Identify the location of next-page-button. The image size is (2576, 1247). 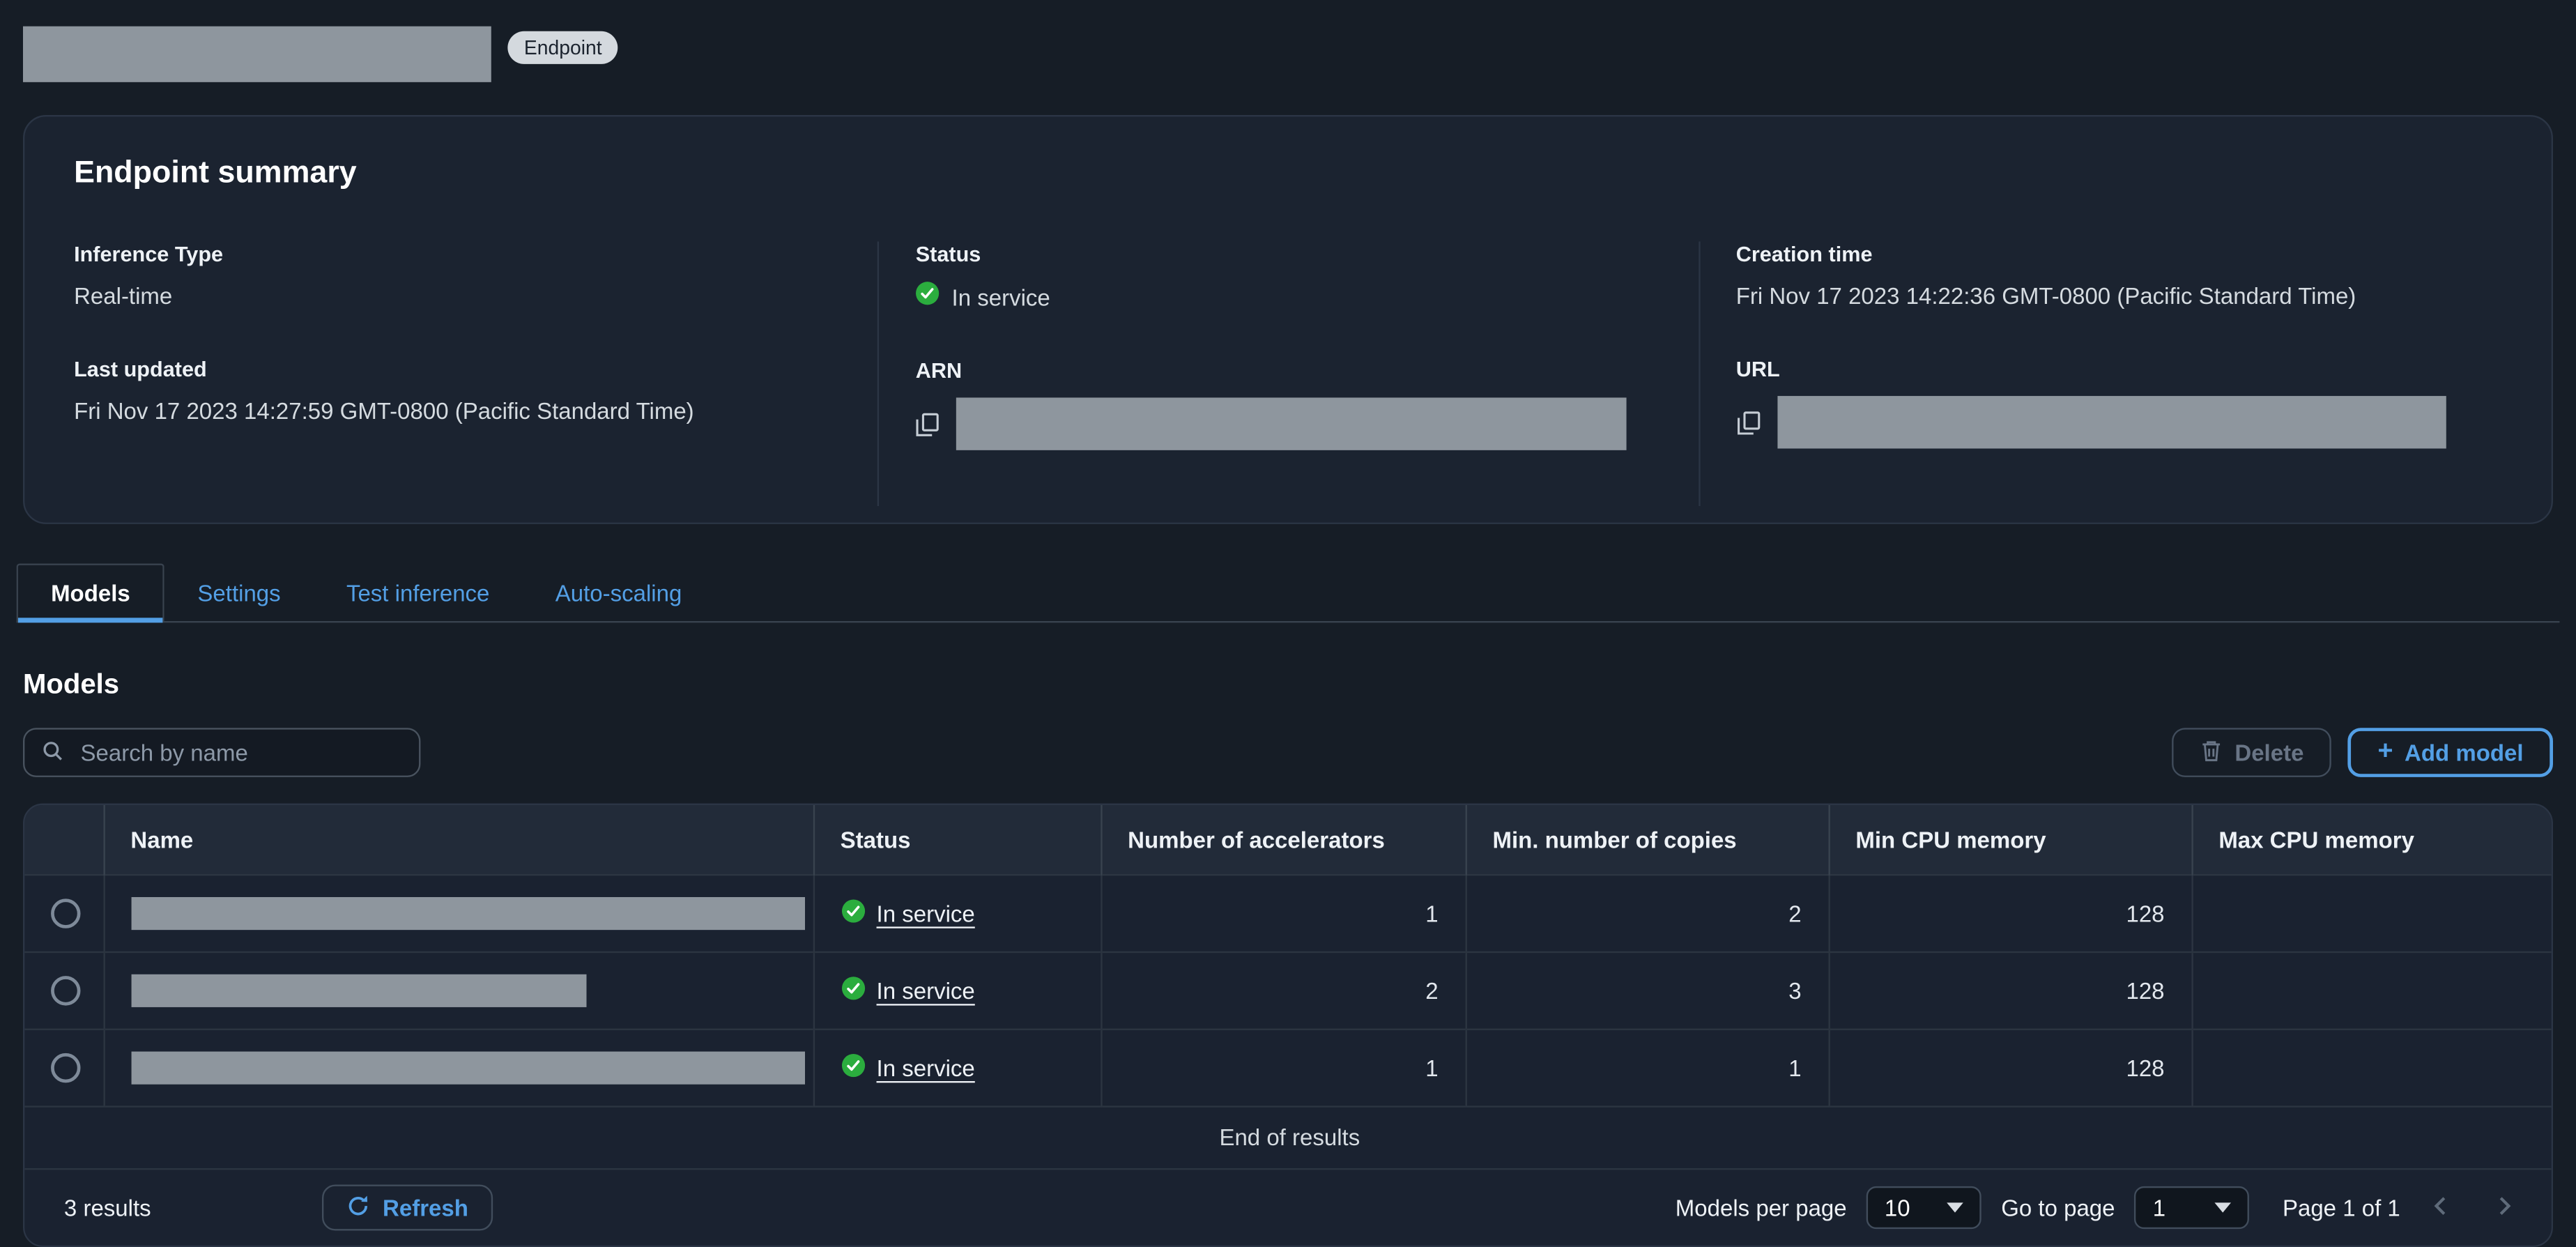
(2504, 1208).